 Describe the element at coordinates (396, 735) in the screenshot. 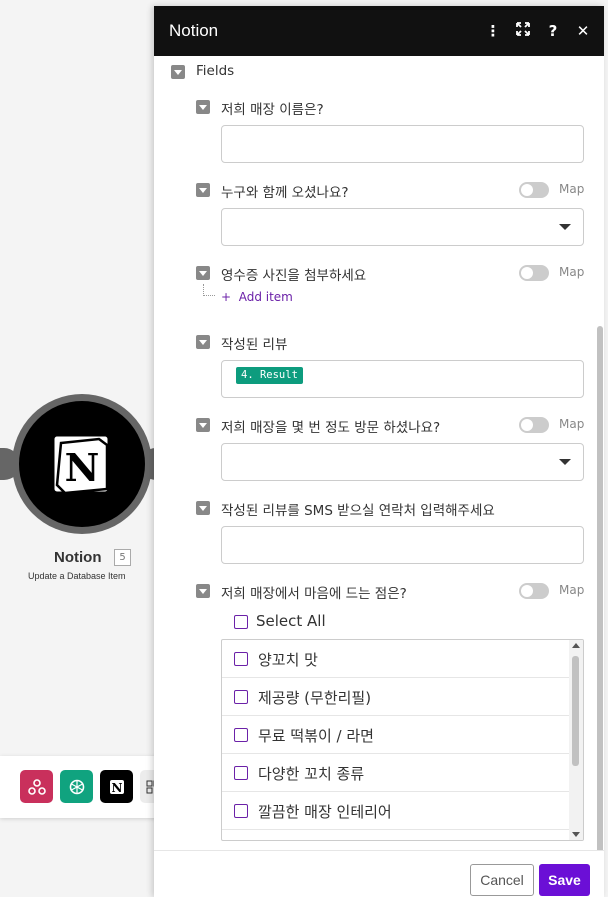

I see `list-item: 무료 떡볶이 / 라면` at that location.